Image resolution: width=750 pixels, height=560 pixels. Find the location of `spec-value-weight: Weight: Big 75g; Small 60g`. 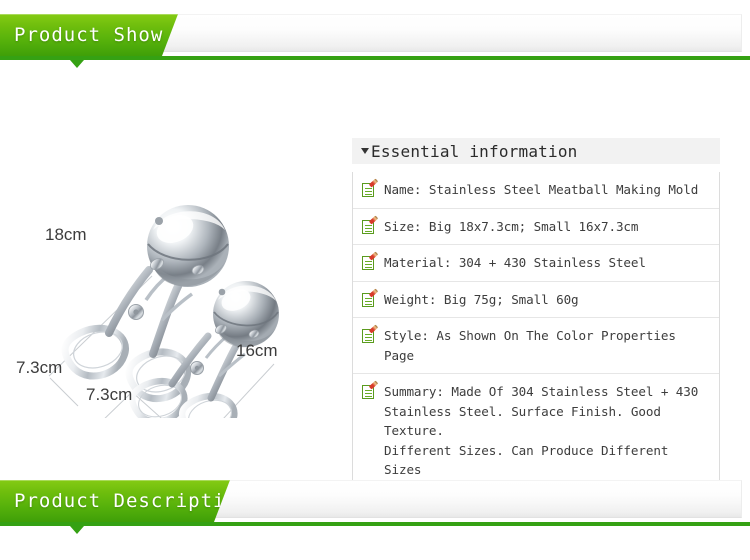

spec-value-weight: Weight: Big 75g; Small 60g is located at coordinates (481, 299).